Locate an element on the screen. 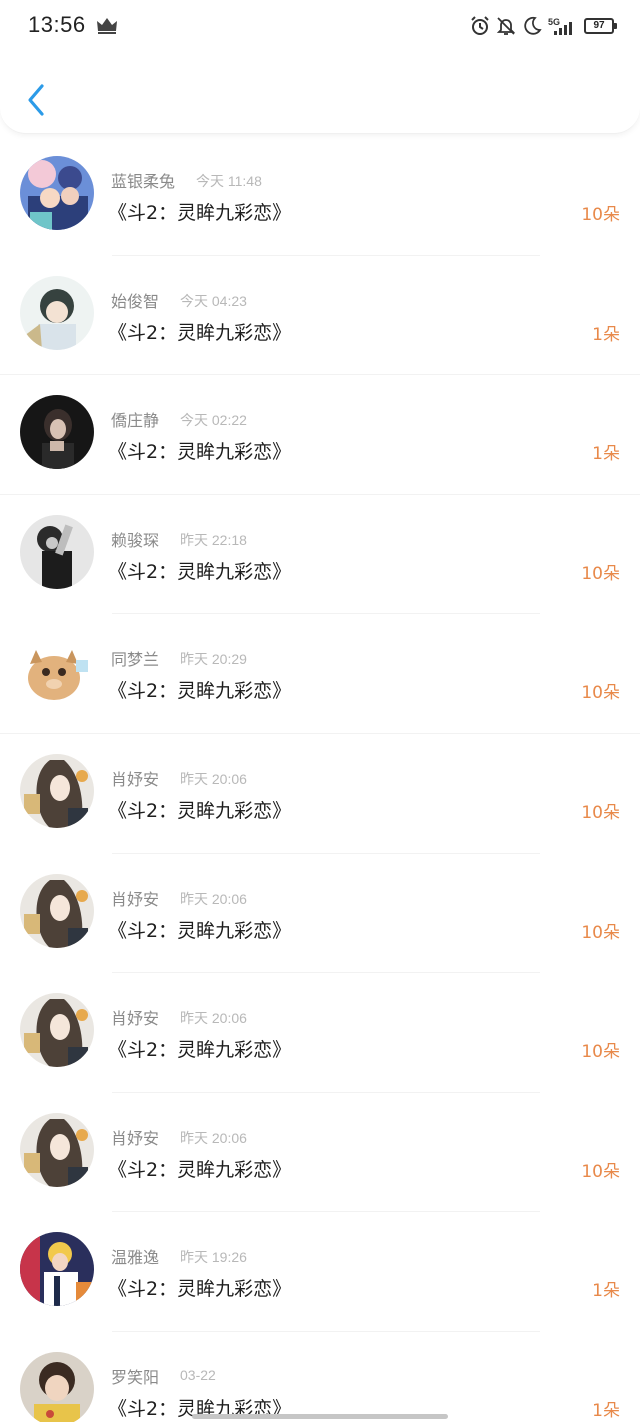 This screenshot has width=640, height=1422. crown-icon is located at coordinates (107, 26).